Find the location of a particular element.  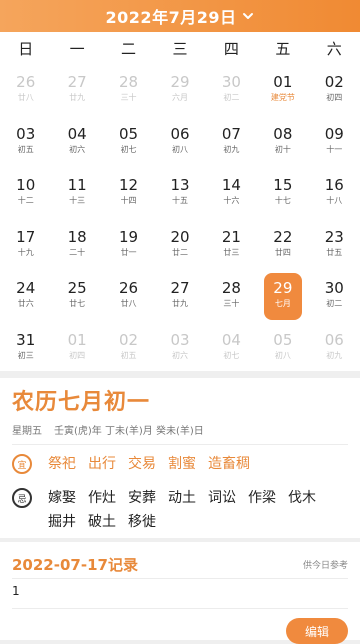

day-number: 31 is located at coordinates (26, 339).